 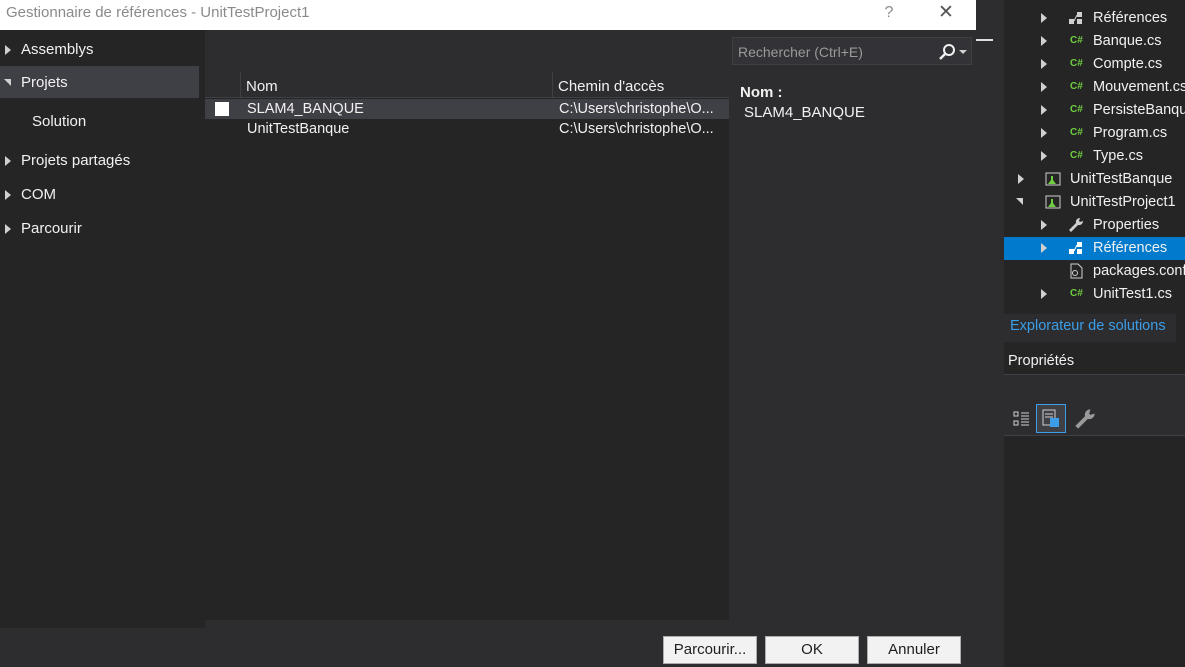 I want to click on tree-item-compte-cs: C# Compte.cs, so click(x=1094, y=64).